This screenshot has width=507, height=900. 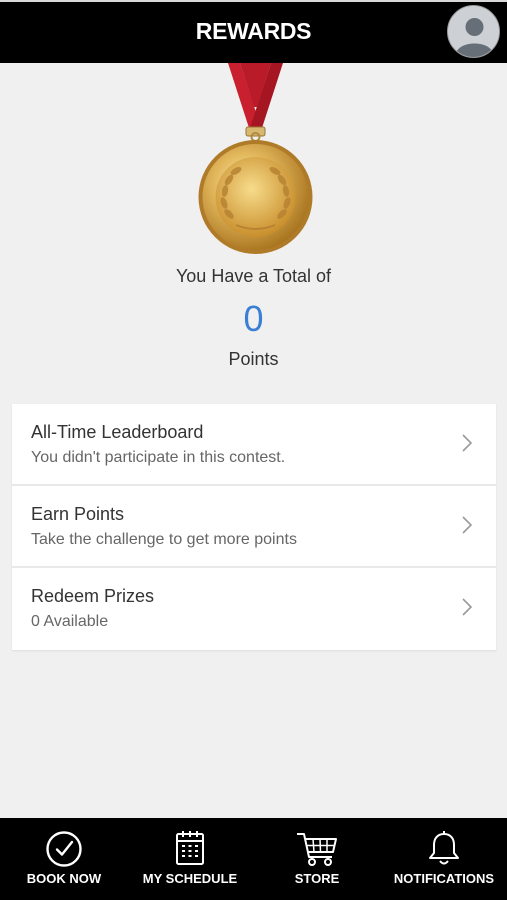 I want to click on redeem-prizes-row: Redeem Prizes 0 Available, so click(x=254, y=609).